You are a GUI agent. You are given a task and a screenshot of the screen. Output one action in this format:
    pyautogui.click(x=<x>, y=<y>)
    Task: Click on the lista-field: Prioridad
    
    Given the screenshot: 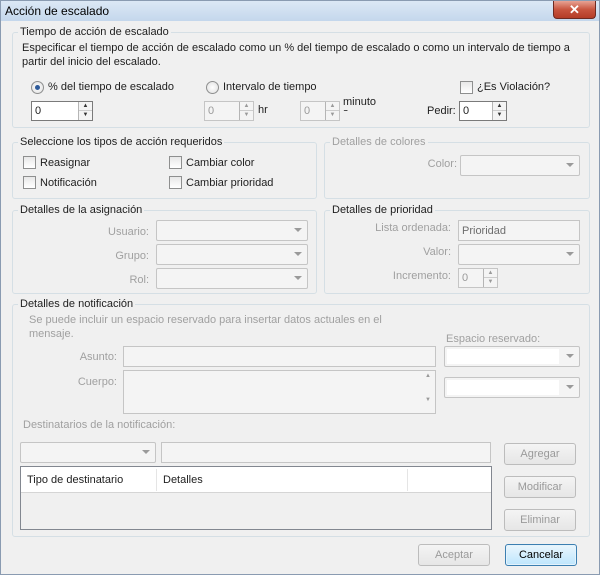 What is the action you would take?
    pyautogui.click(x=519, y=230)
    